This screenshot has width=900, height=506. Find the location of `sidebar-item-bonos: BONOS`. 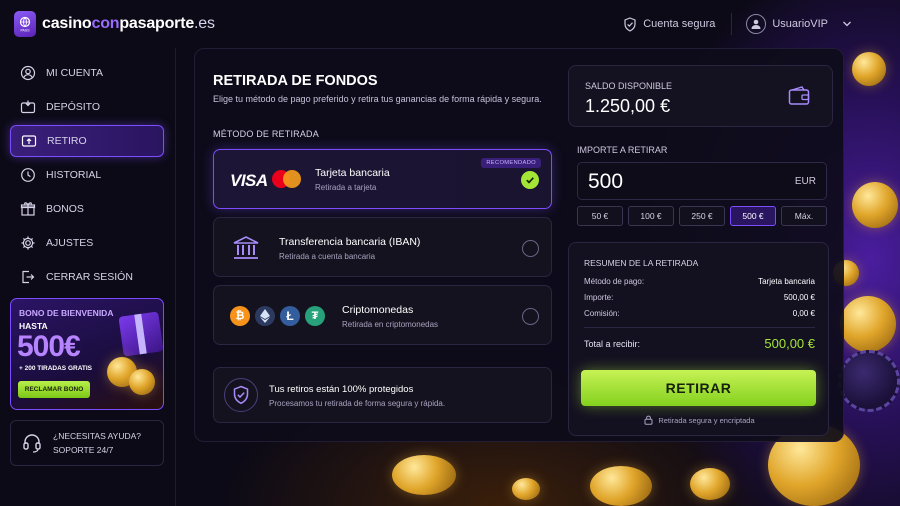

sidebar-item-bonos: BONOS is located at coordinates (87, 209).